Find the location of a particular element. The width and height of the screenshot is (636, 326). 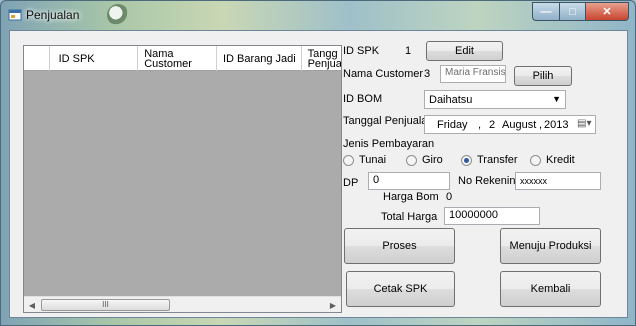

total-harga-label: Total Harga is located at coordinates (409, 217).